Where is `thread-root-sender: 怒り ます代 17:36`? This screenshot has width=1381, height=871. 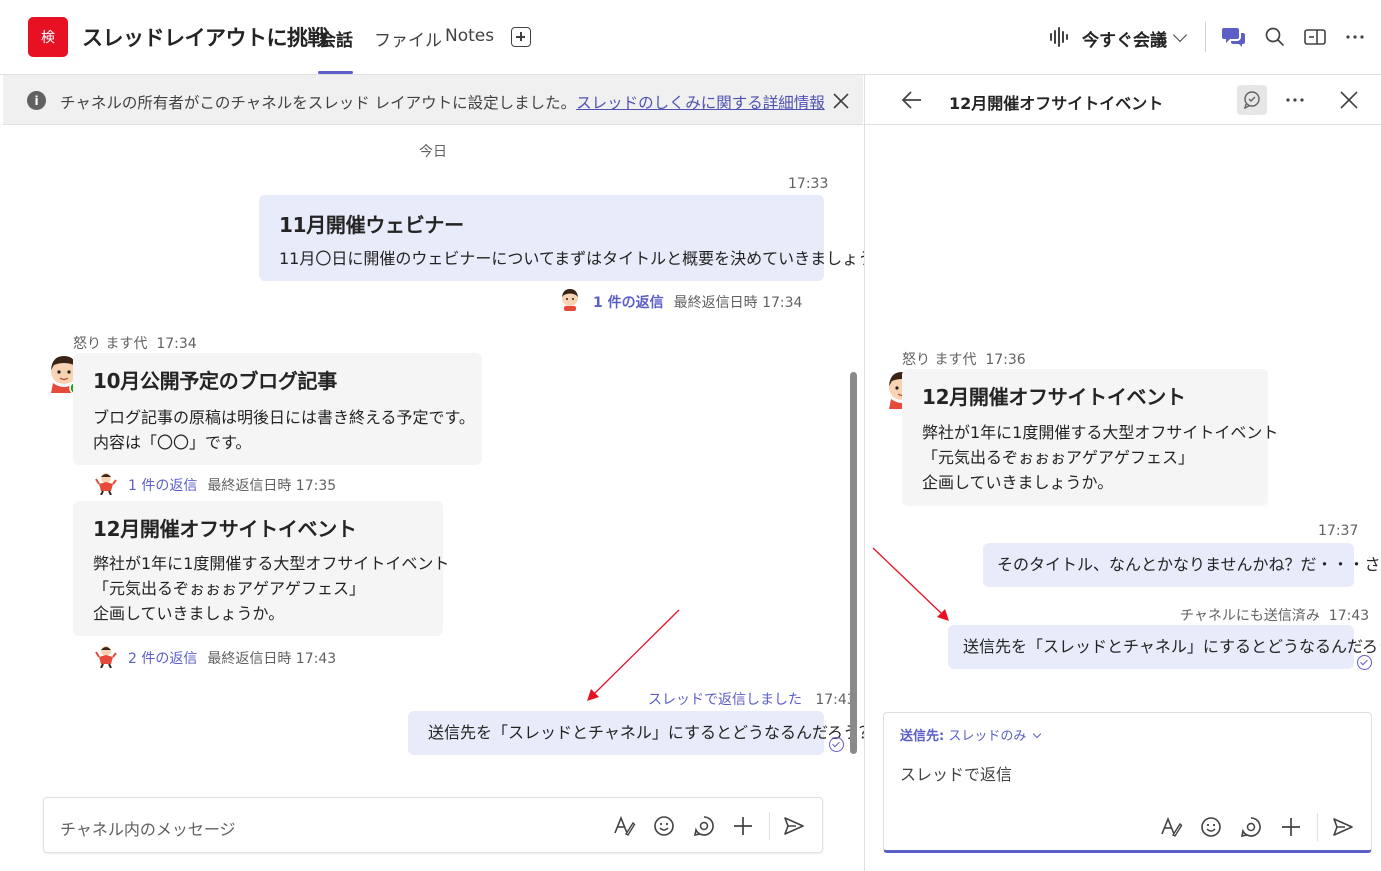
thread-root-sender: 怒り ます代 17:36 is located at coordinates (964, 359).